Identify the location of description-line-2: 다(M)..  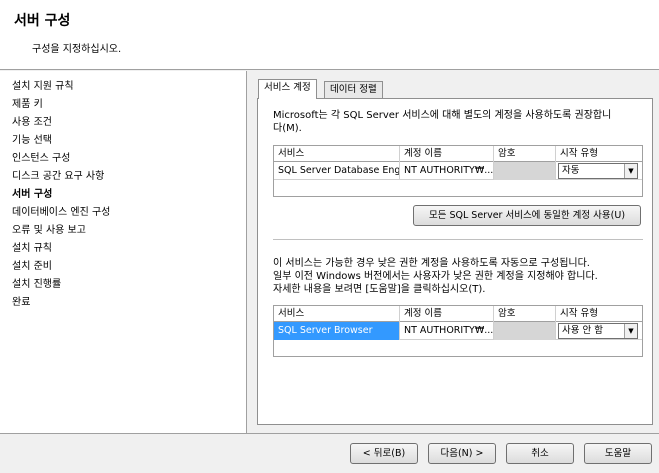
(287, 128).